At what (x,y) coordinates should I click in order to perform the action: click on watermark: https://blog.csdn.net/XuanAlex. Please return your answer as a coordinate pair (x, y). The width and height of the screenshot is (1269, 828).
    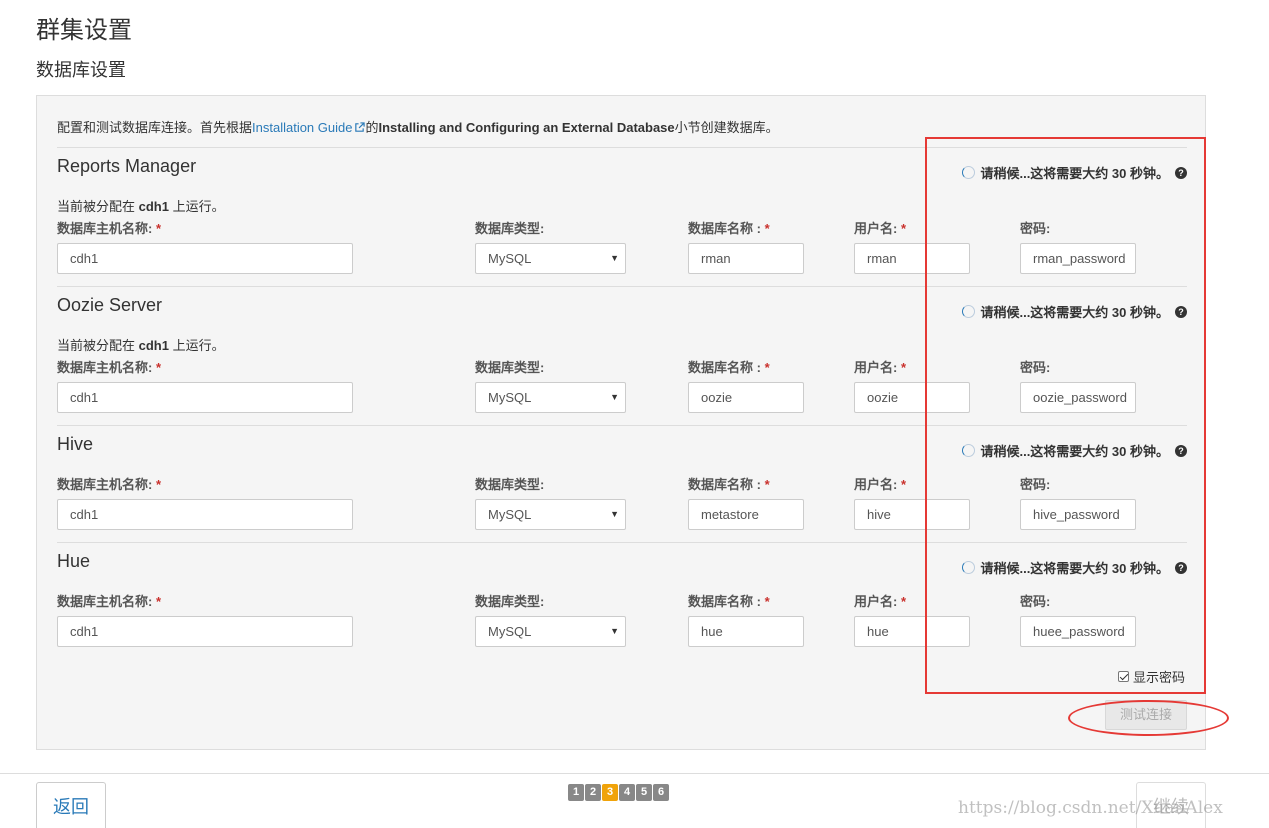
    Looking at the image, I should click on (1090, 808).